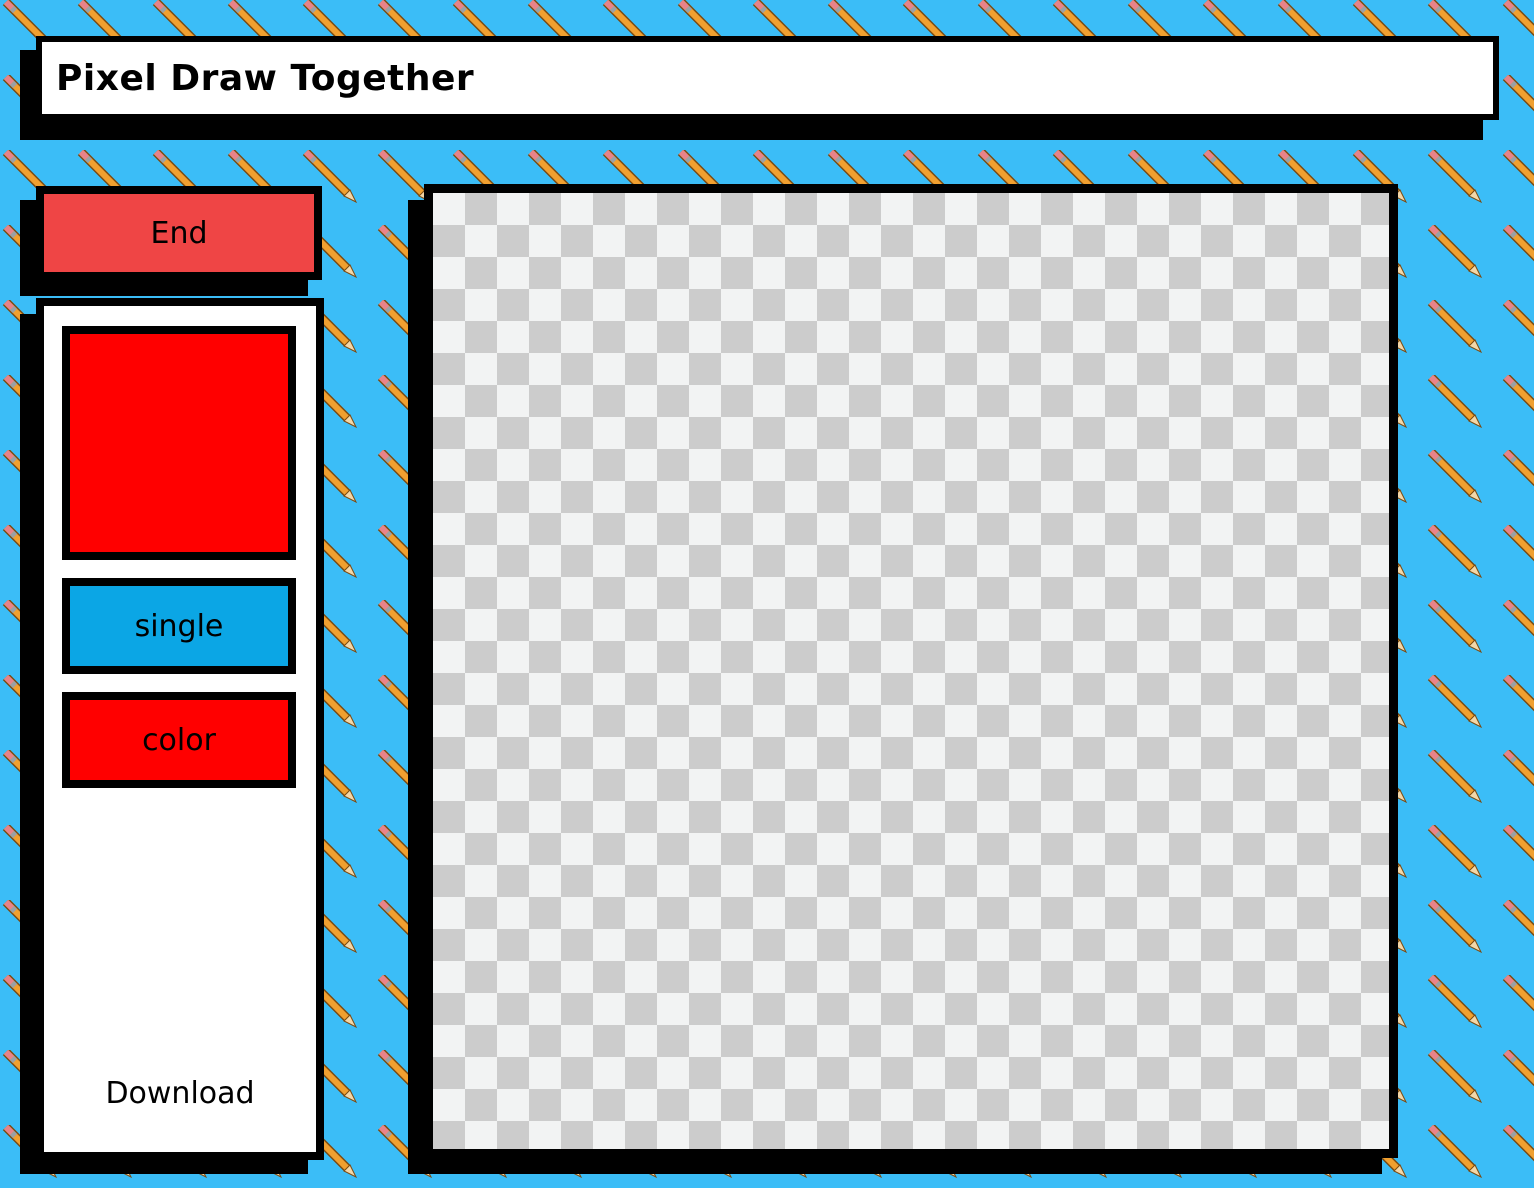 The height and width of the screenshot is (1188, 1534). What do you see at coordinates (179, 233) in the screenshot?
I see `end-button: End` at bounding box center [179, 233].